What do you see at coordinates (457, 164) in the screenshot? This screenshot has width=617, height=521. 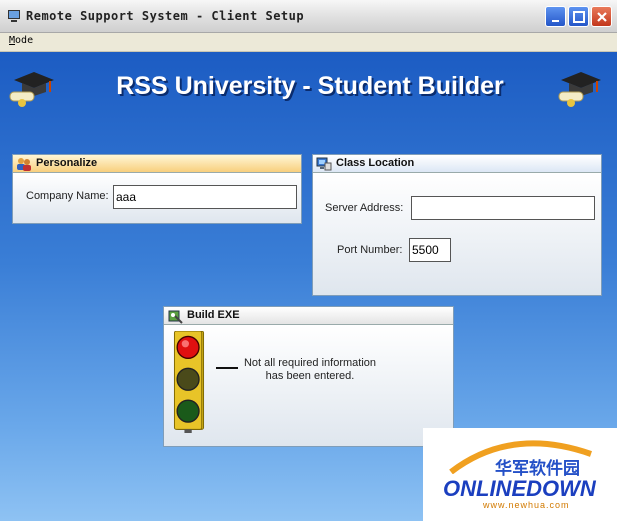 I see `class-location-header: Class Location` at bounding box center [457, 164].